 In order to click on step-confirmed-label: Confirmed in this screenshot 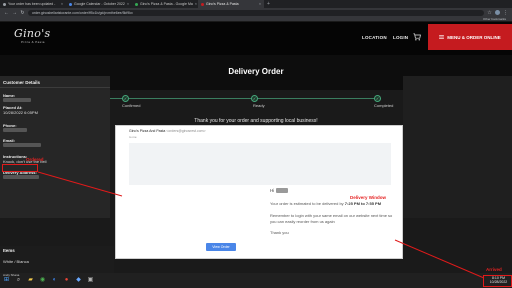, I will do `click(131, 105)`.